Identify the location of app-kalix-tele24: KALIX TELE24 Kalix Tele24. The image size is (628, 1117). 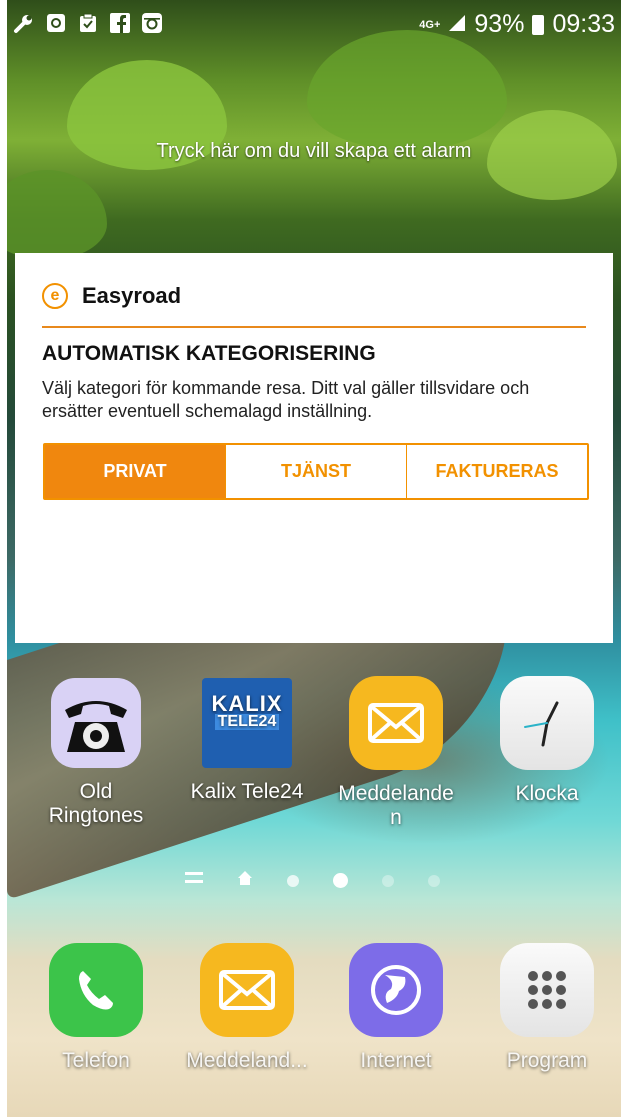
(247, 741).